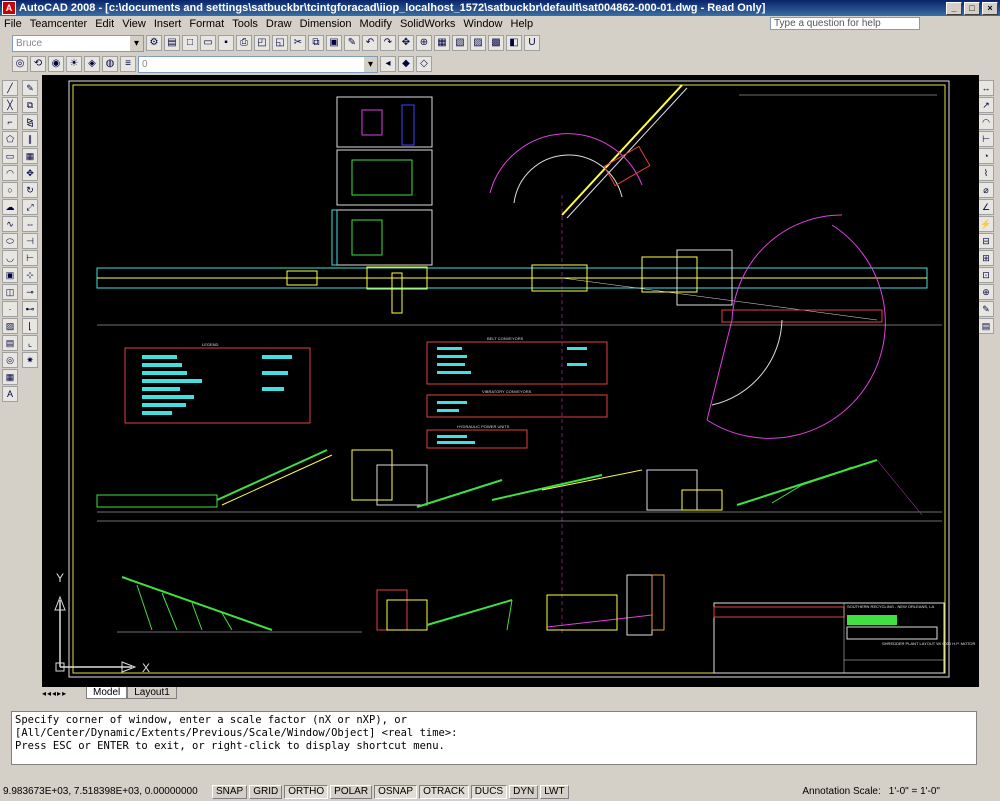  I want to click on make-block-icon: ◫, so click(10, 292).